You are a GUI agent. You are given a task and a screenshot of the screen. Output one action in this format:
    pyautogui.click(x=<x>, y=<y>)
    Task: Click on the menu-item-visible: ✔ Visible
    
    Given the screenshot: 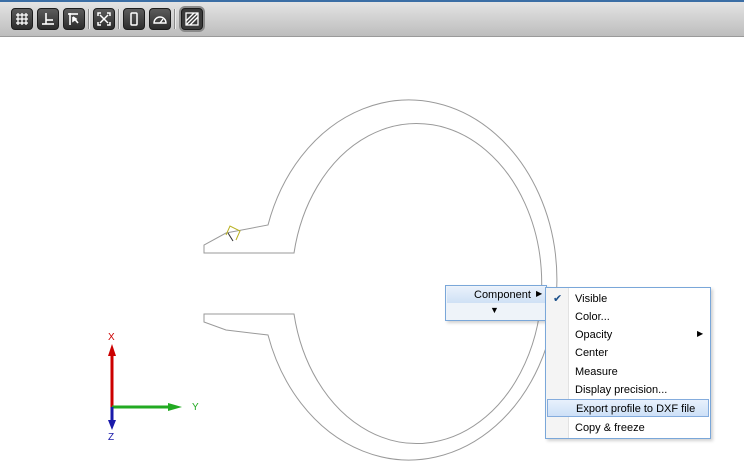 What is the action you would take?
    pyautogui.click(x=628, y=299)
    